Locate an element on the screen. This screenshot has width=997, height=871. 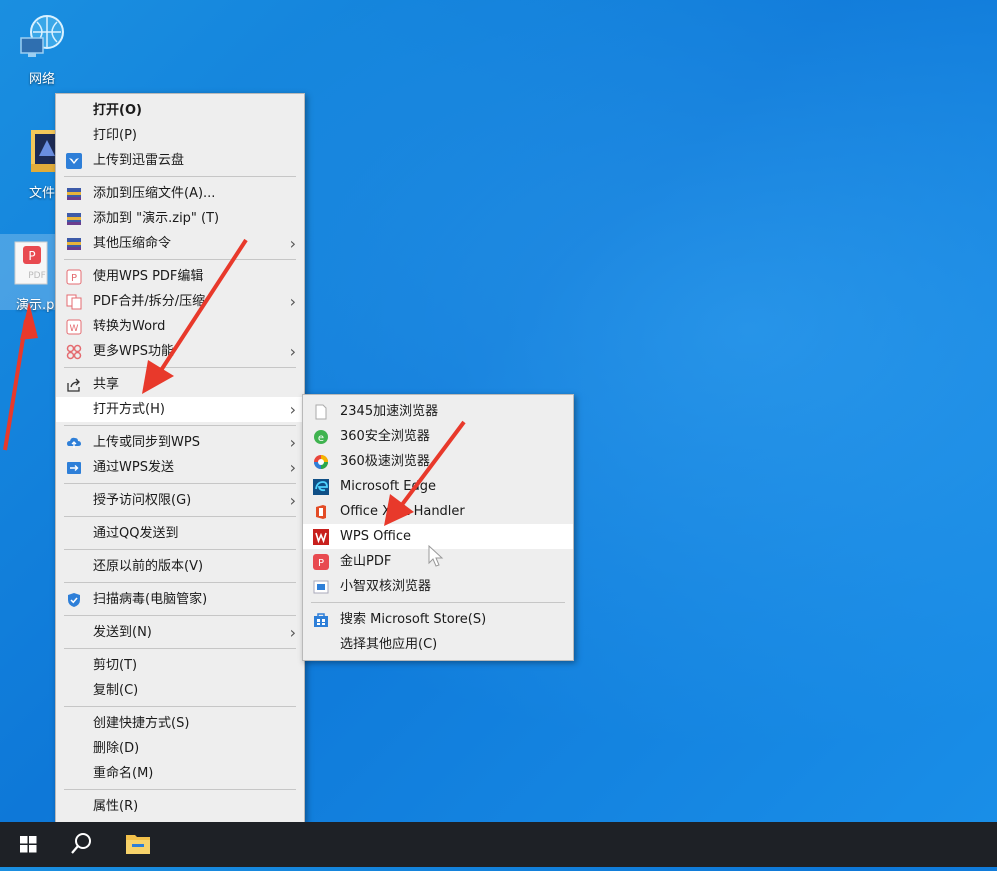
pdf-merge-icon is located at coordinates (74, 302).